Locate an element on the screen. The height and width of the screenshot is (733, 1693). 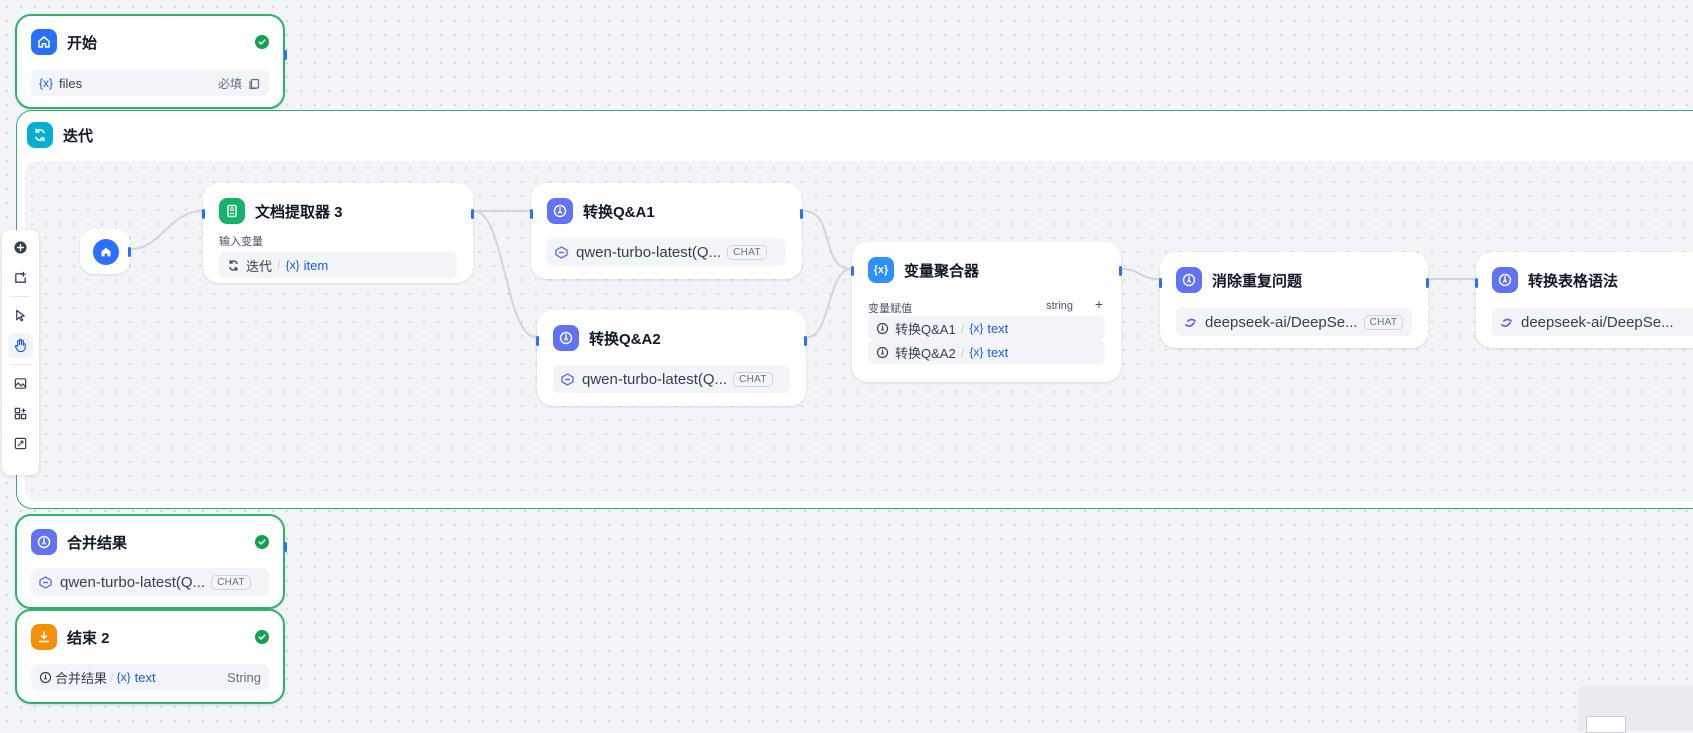
start-source-handle is located at coordinates (285, 55).